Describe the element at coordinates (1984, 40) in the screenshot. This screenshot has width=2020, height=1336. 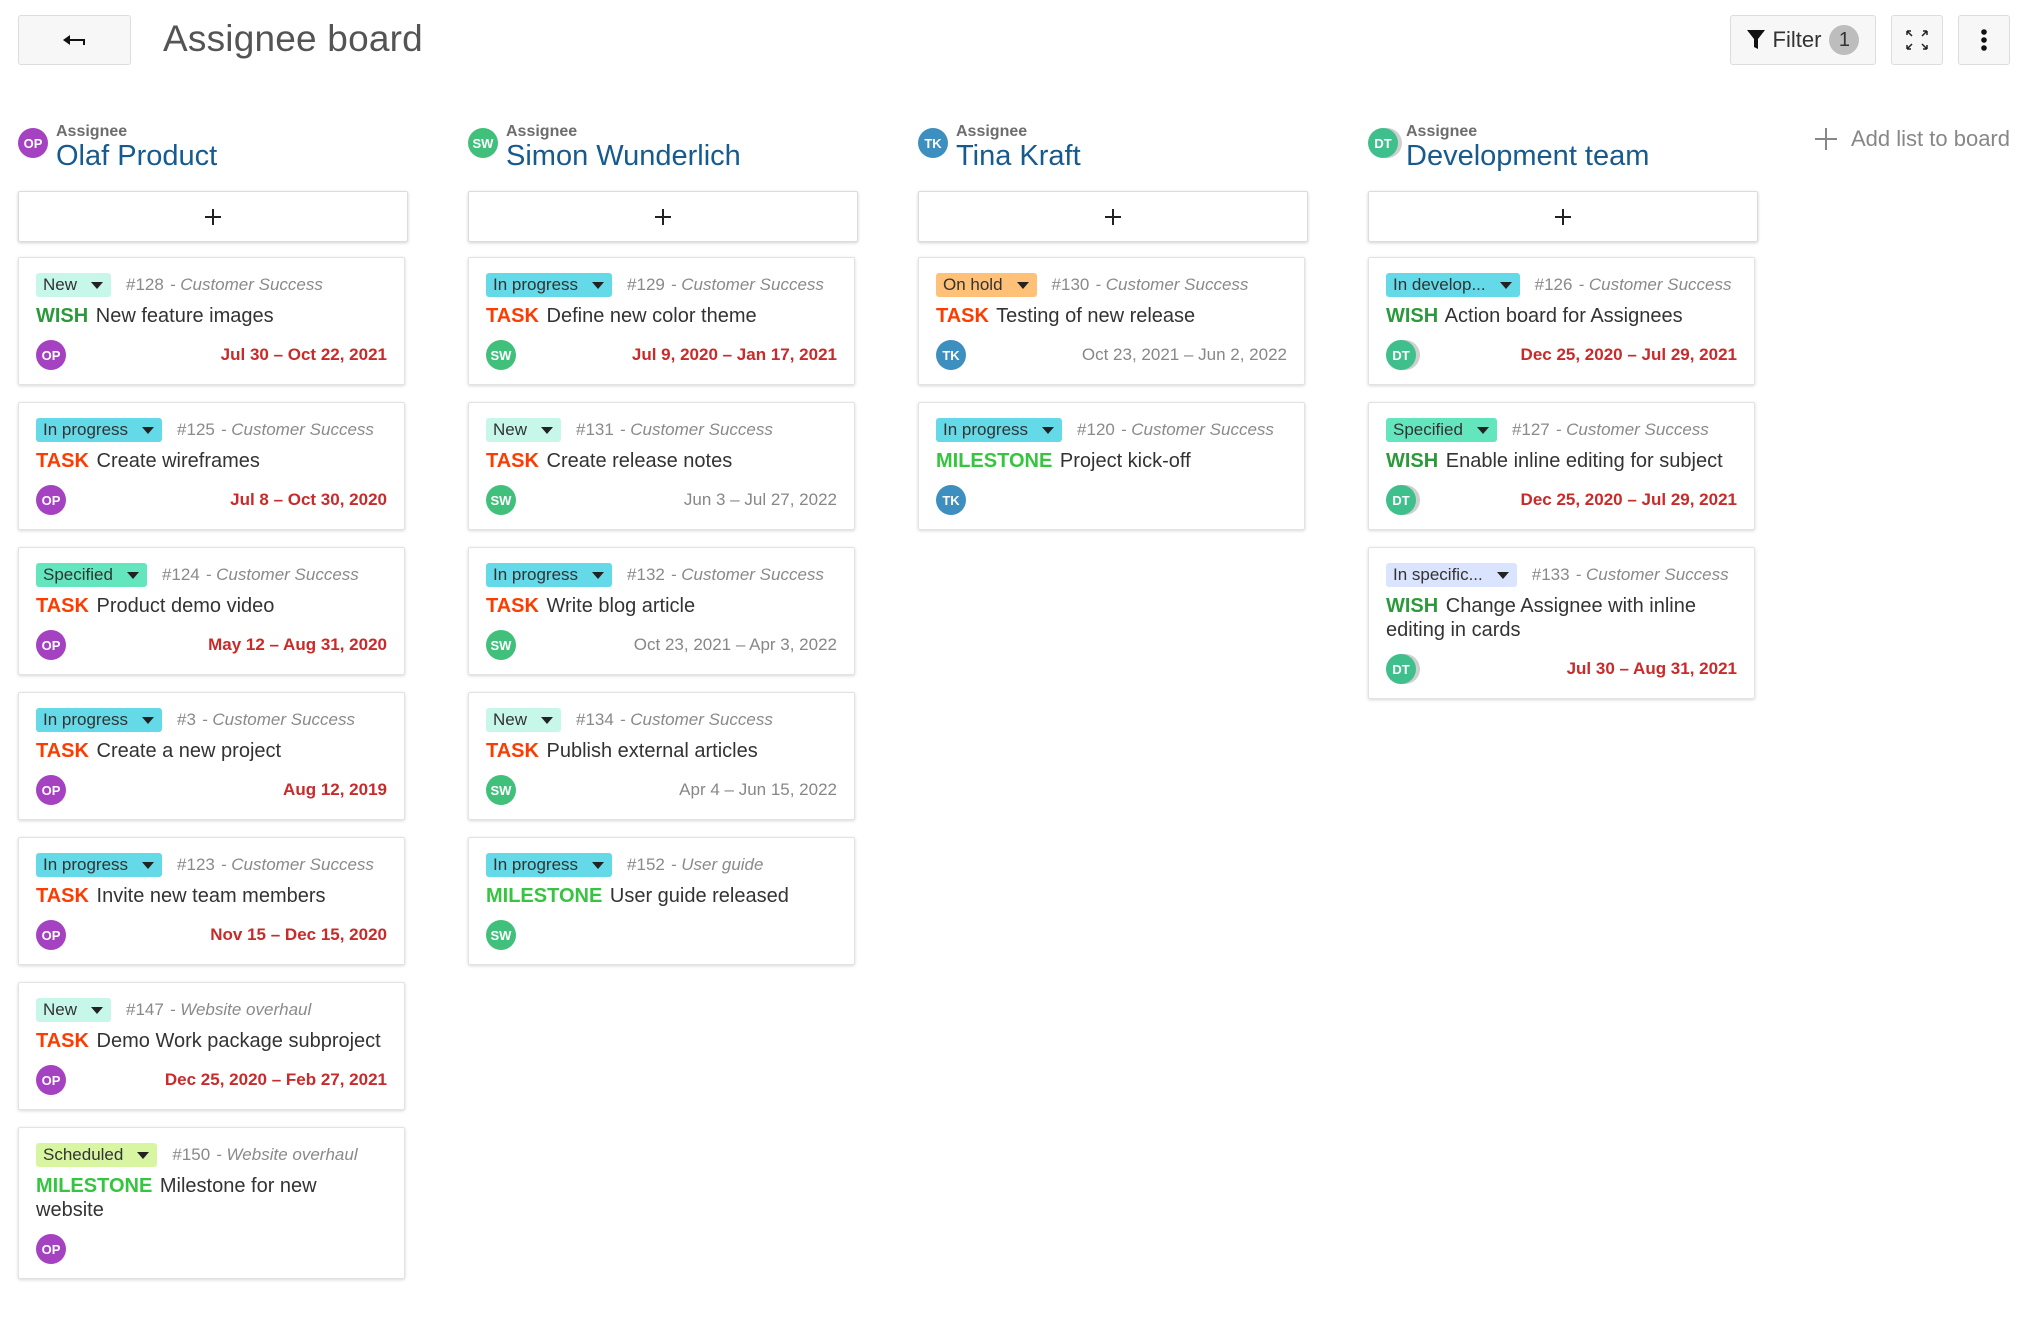
I see `more-options-button` at that location.